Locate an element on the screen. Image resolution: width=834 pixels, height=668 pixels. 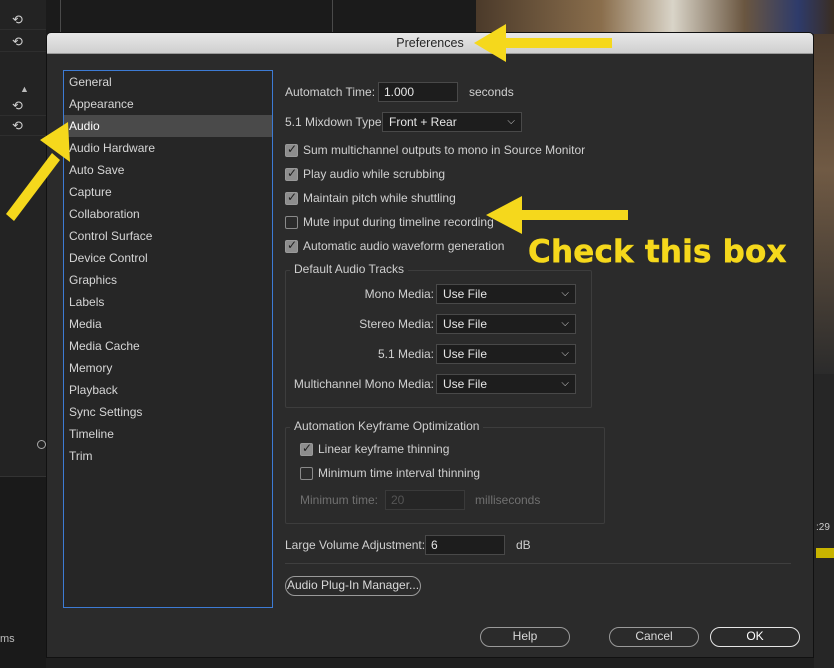
annotation-text: Check this box is located at coordinates (657, 252).